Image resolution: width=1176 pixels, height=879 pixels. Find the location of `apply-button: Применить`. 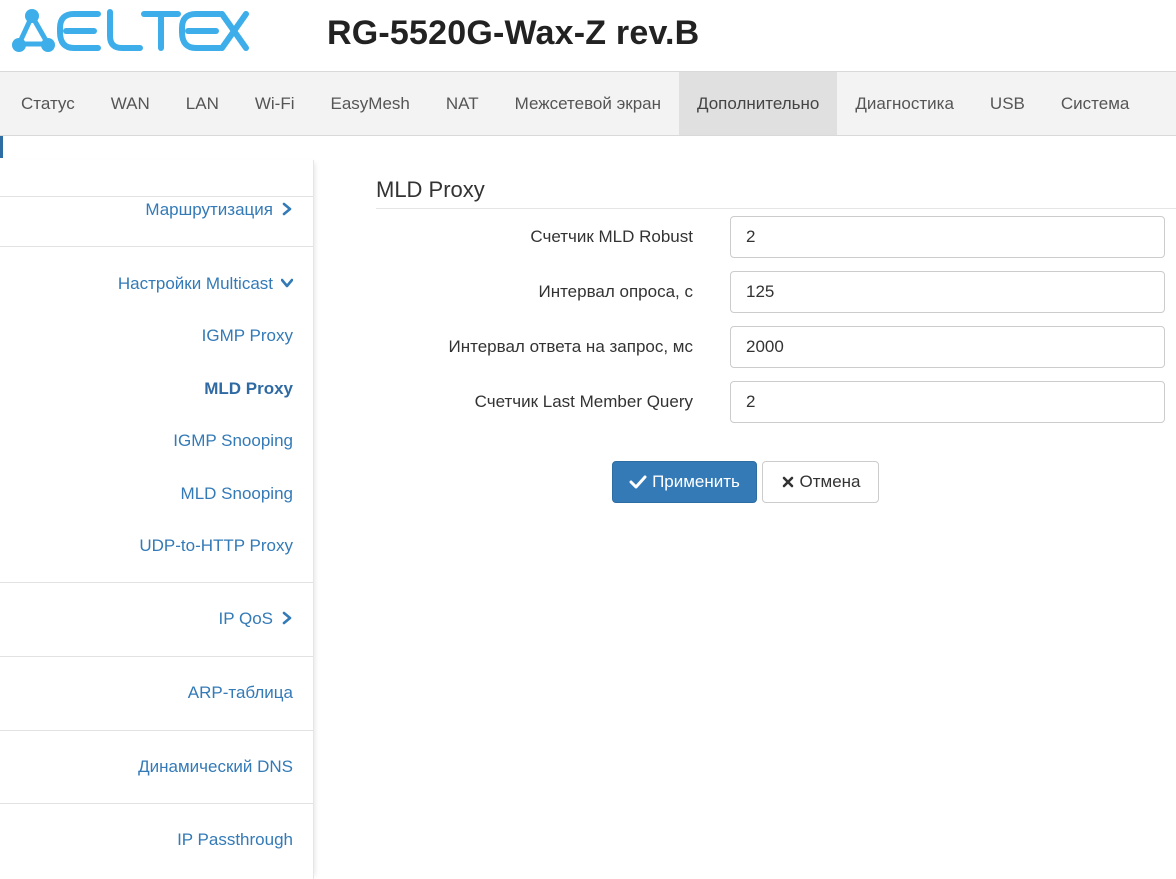

apply-button: Применить is located at coordinates (684, 482).